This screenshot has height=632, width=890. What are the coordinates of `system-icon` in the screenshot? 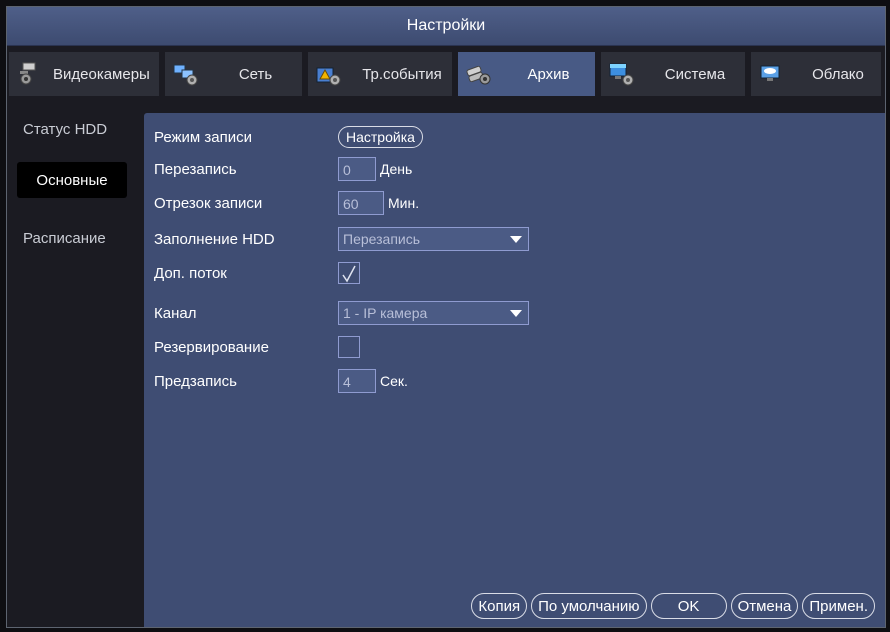 It's located at (621, 74).